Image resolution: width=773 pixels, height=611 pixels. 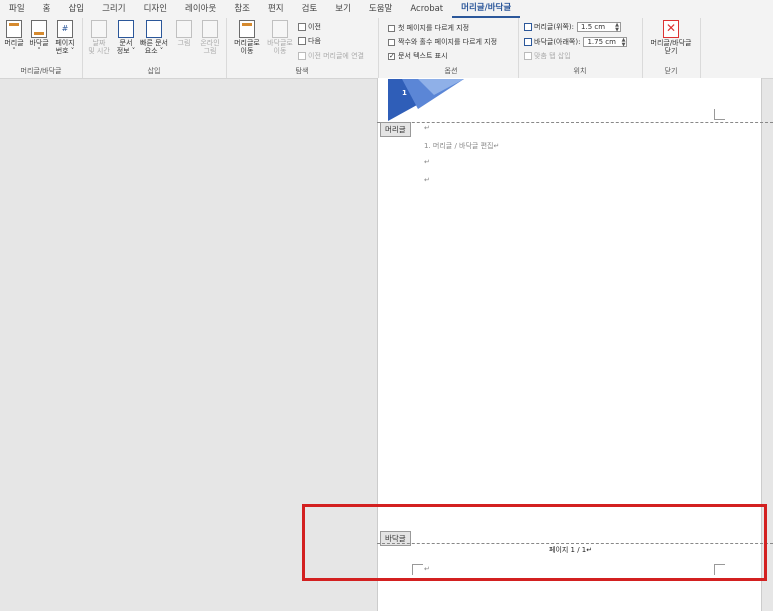 What do you see at coordinates (528, 27) in the screenshot?
I see `header-position-icon` at bounding box center [528, 27].